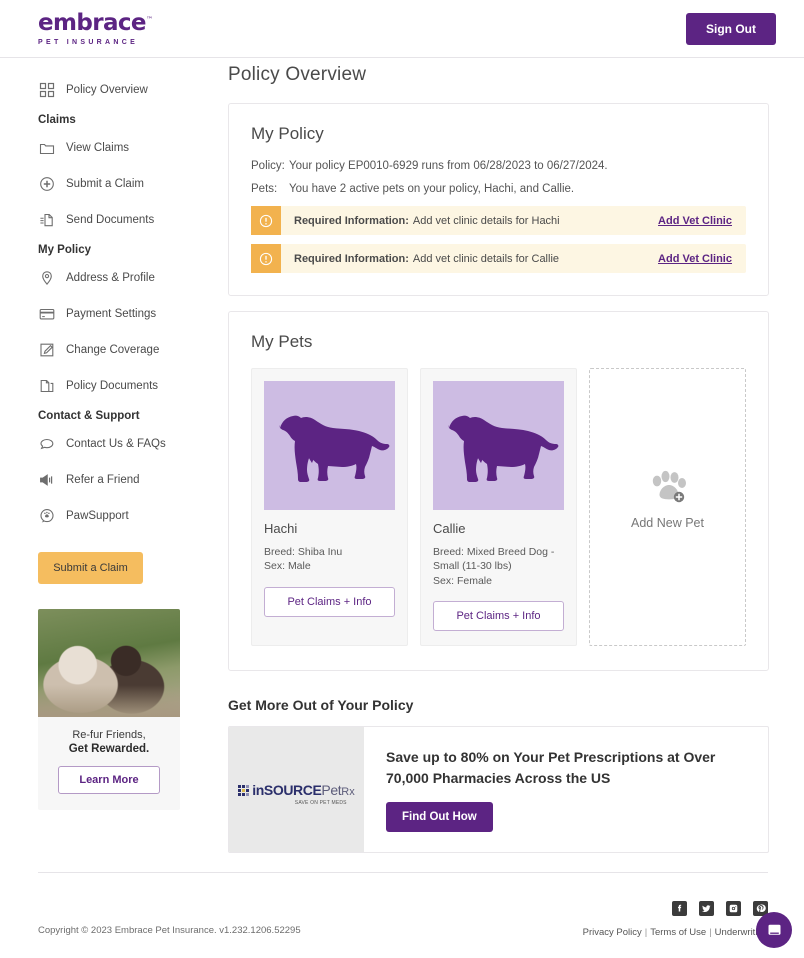  I want to click on insource-petrx-logo: inSOURCE Pet Rx SAVE ON PET MEDS, so click(296, 790).